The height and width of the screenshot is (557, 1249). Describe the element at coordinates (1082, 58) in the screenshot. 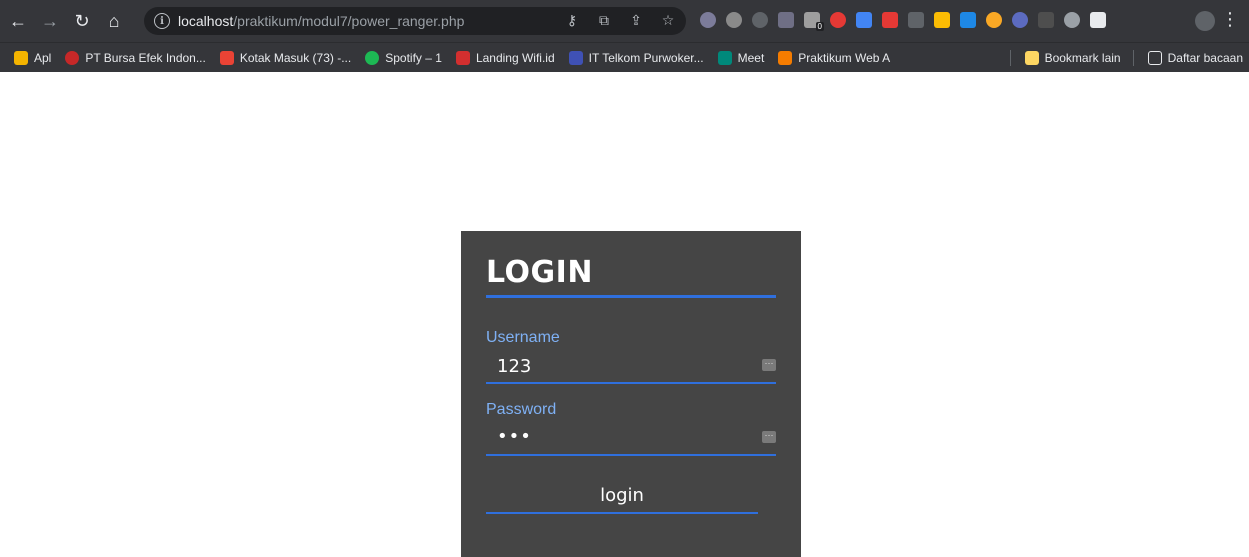

I see `bookmark-label: Bookmark lain` at that location.